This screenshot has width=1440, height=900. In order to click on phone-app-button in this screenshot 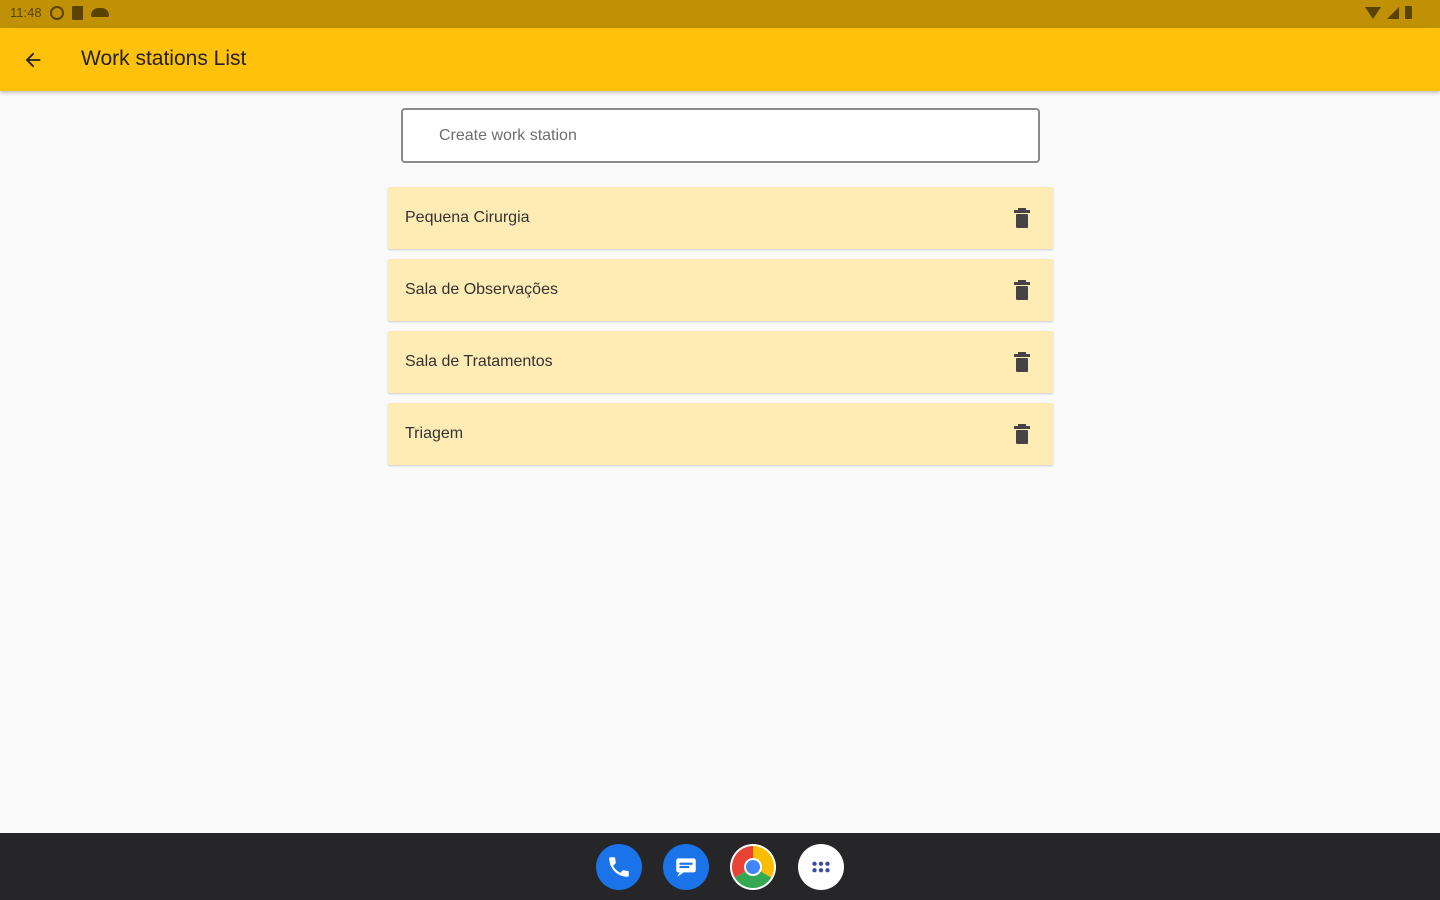, I will do `click(619, 867)`.